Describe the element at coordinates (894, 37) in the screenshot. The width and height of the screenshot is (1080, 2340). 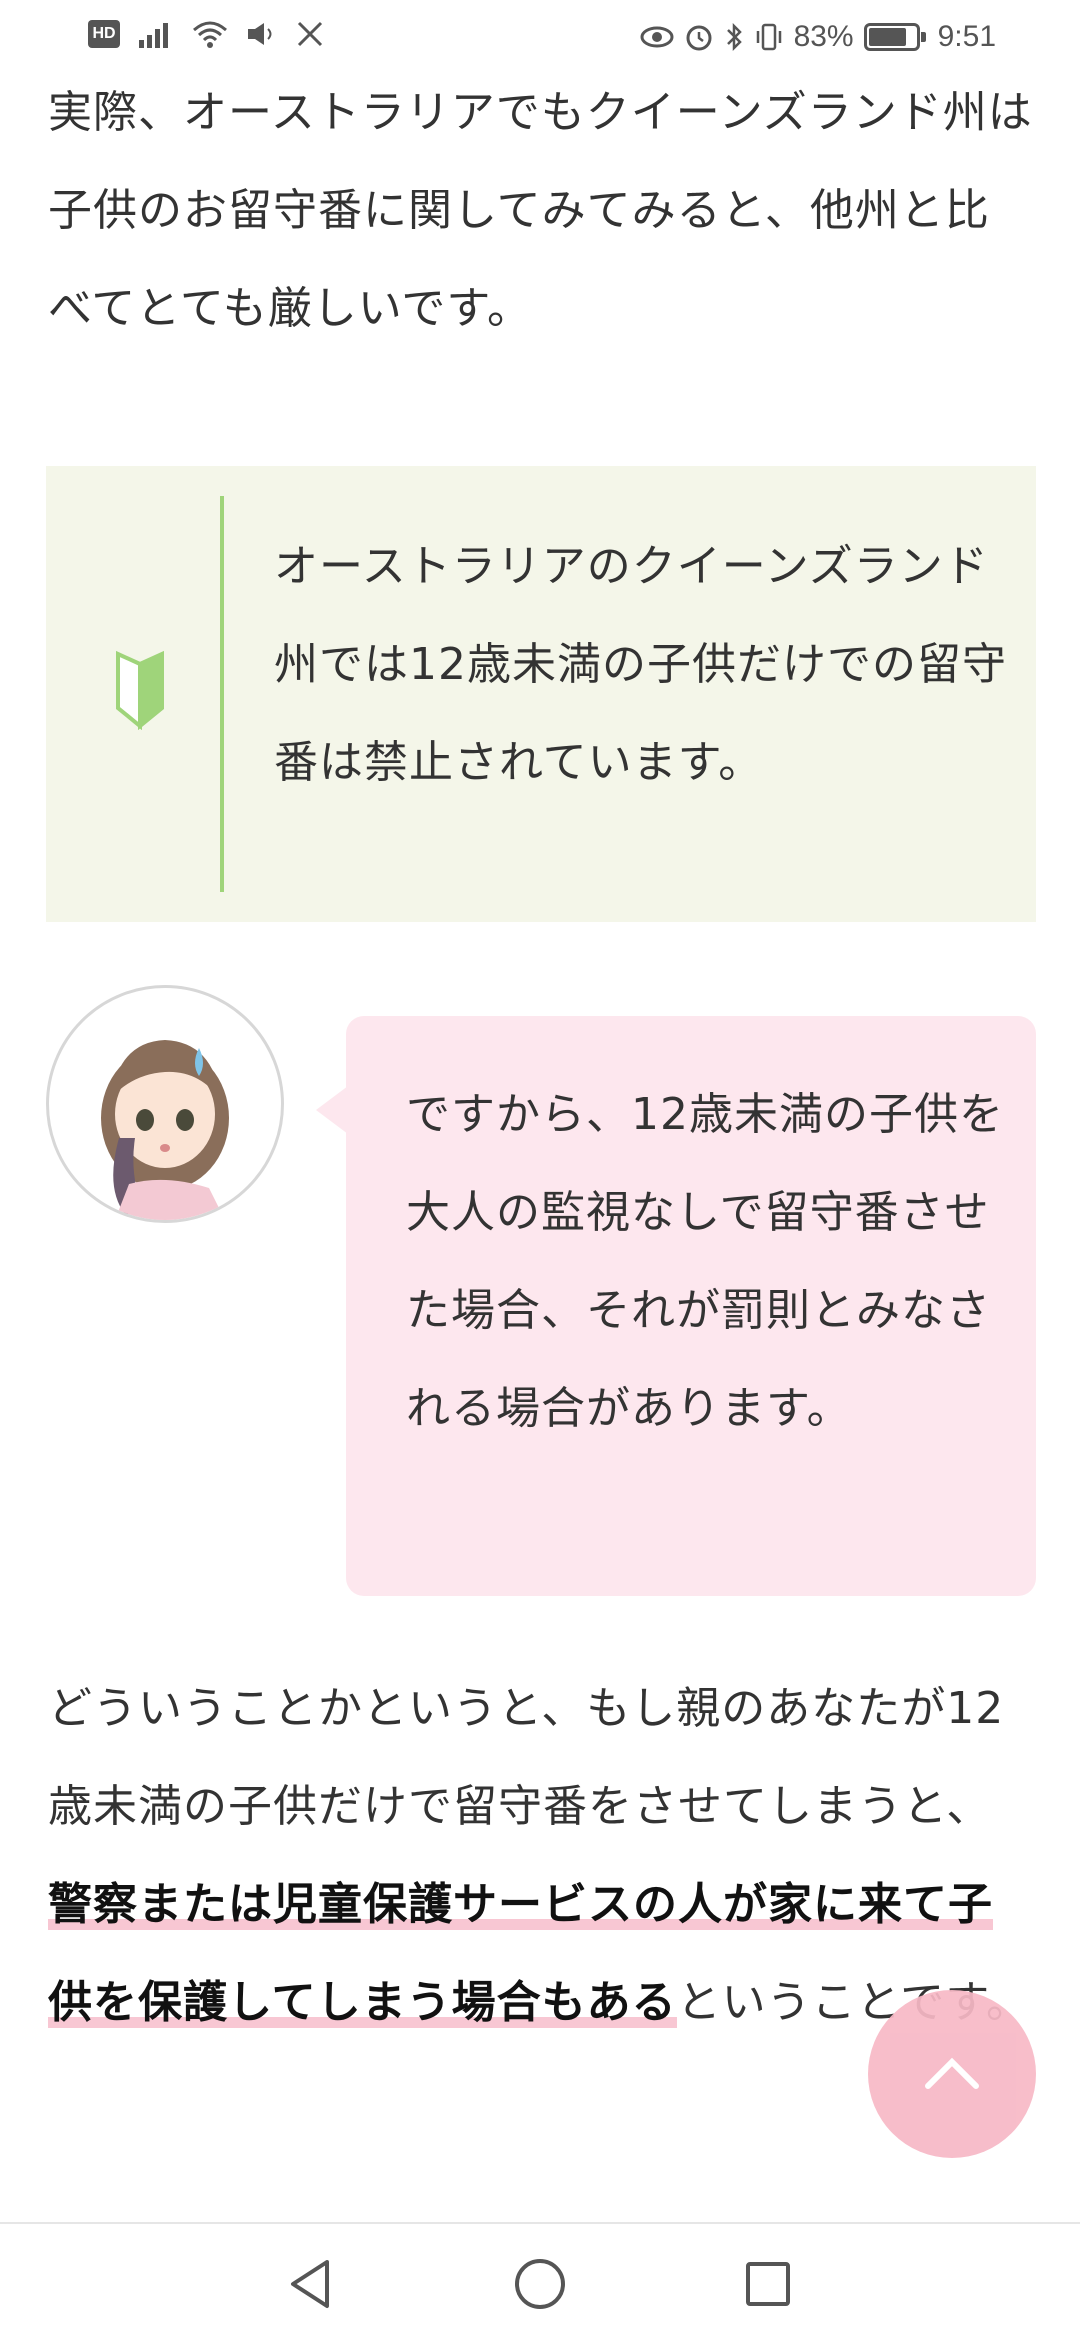
I see `battery-icon` at that location.